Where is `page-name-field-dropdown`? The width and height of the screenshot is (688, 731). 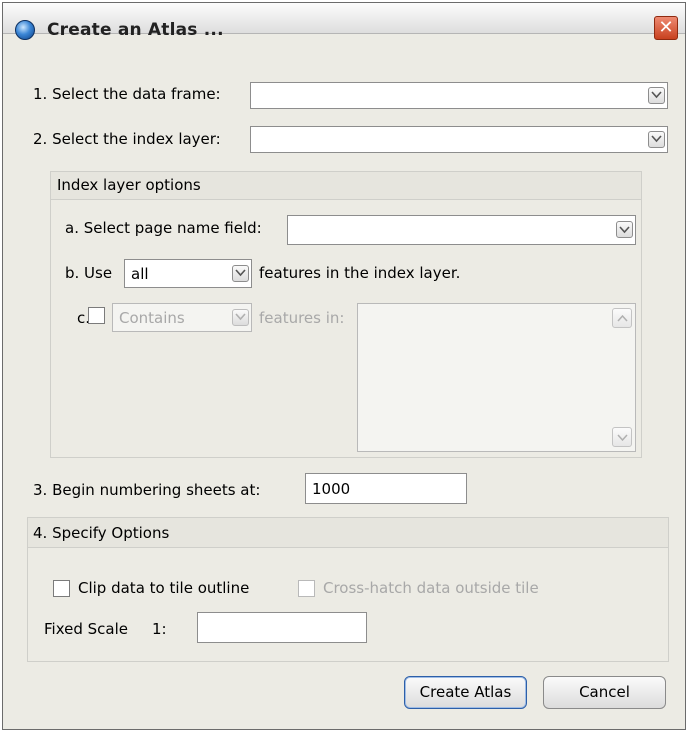
page-name-field-dropdown is located at coordinates (461, 230).